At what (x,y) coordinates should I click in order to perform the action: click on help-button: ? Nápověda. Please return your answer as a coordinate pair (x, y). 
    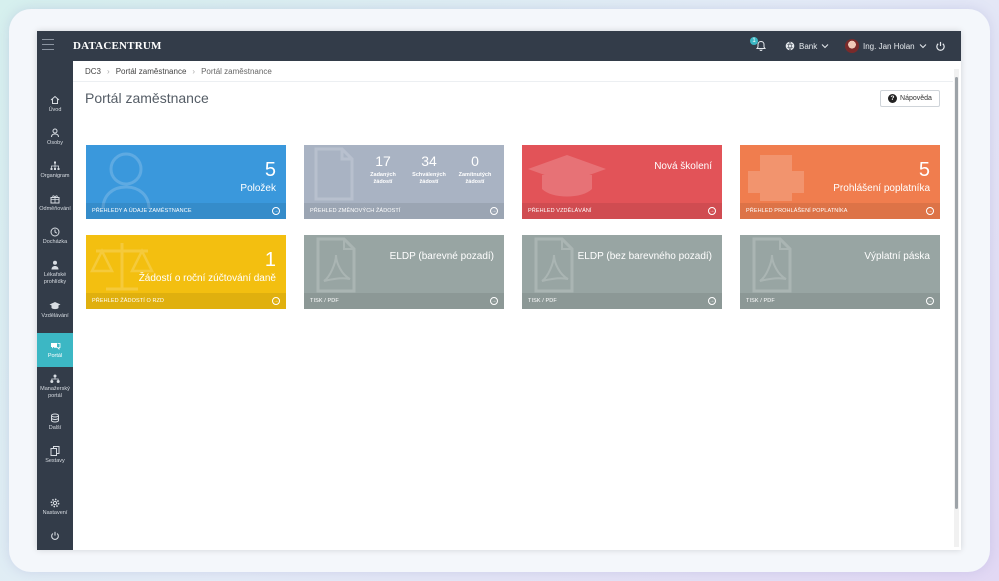
    Looking at the image, I should click on (910, 98).